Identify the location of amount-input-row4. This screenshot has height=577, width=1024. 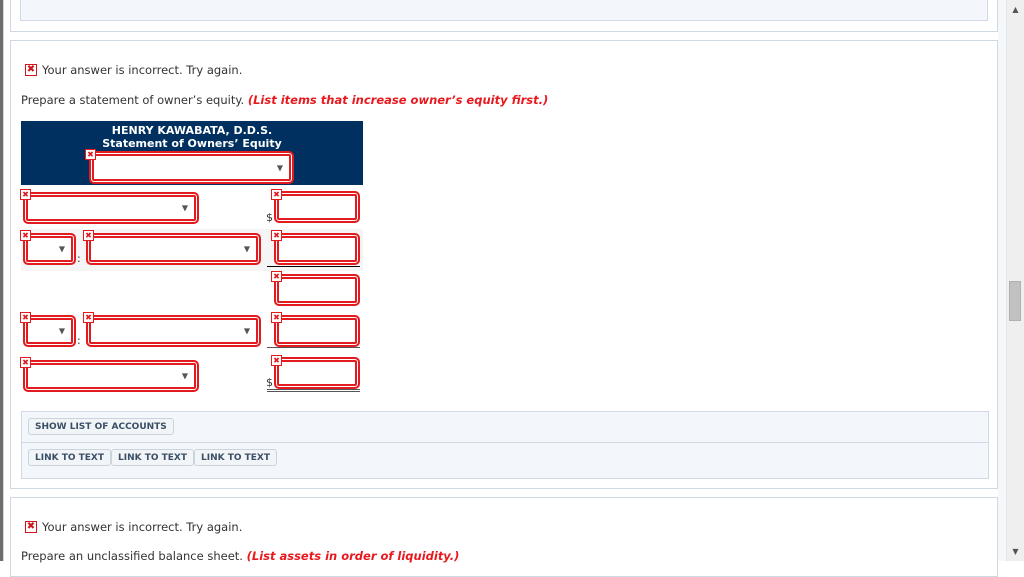
(317, 331).